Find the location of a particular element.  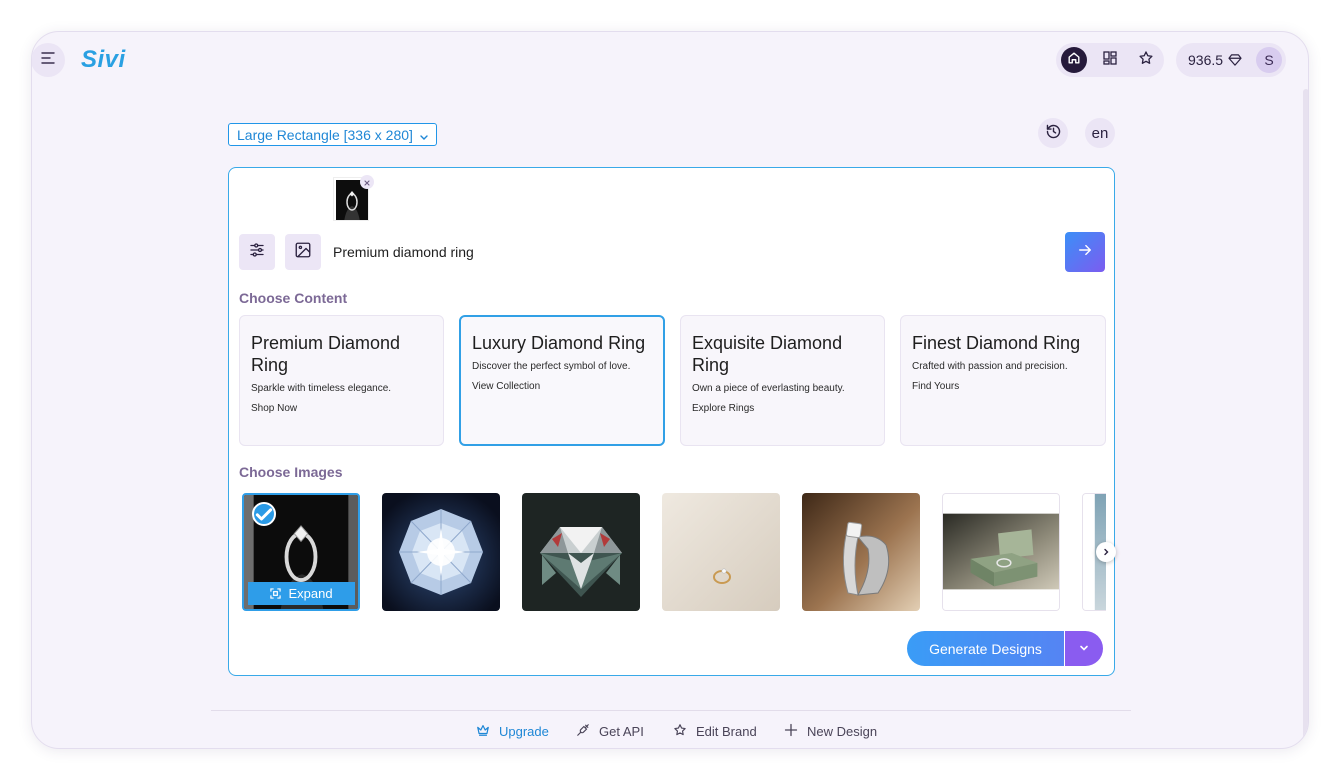

check-icon is located at coordinates (264, 514).